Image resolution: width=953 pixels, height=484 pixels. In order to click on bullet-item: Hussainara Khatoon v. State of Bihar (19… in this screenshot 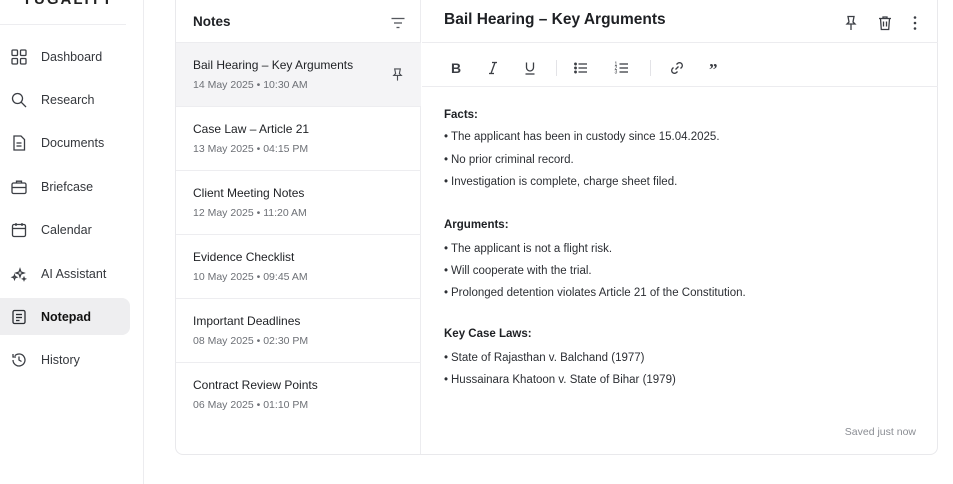, I will do `click(560, 380)`.